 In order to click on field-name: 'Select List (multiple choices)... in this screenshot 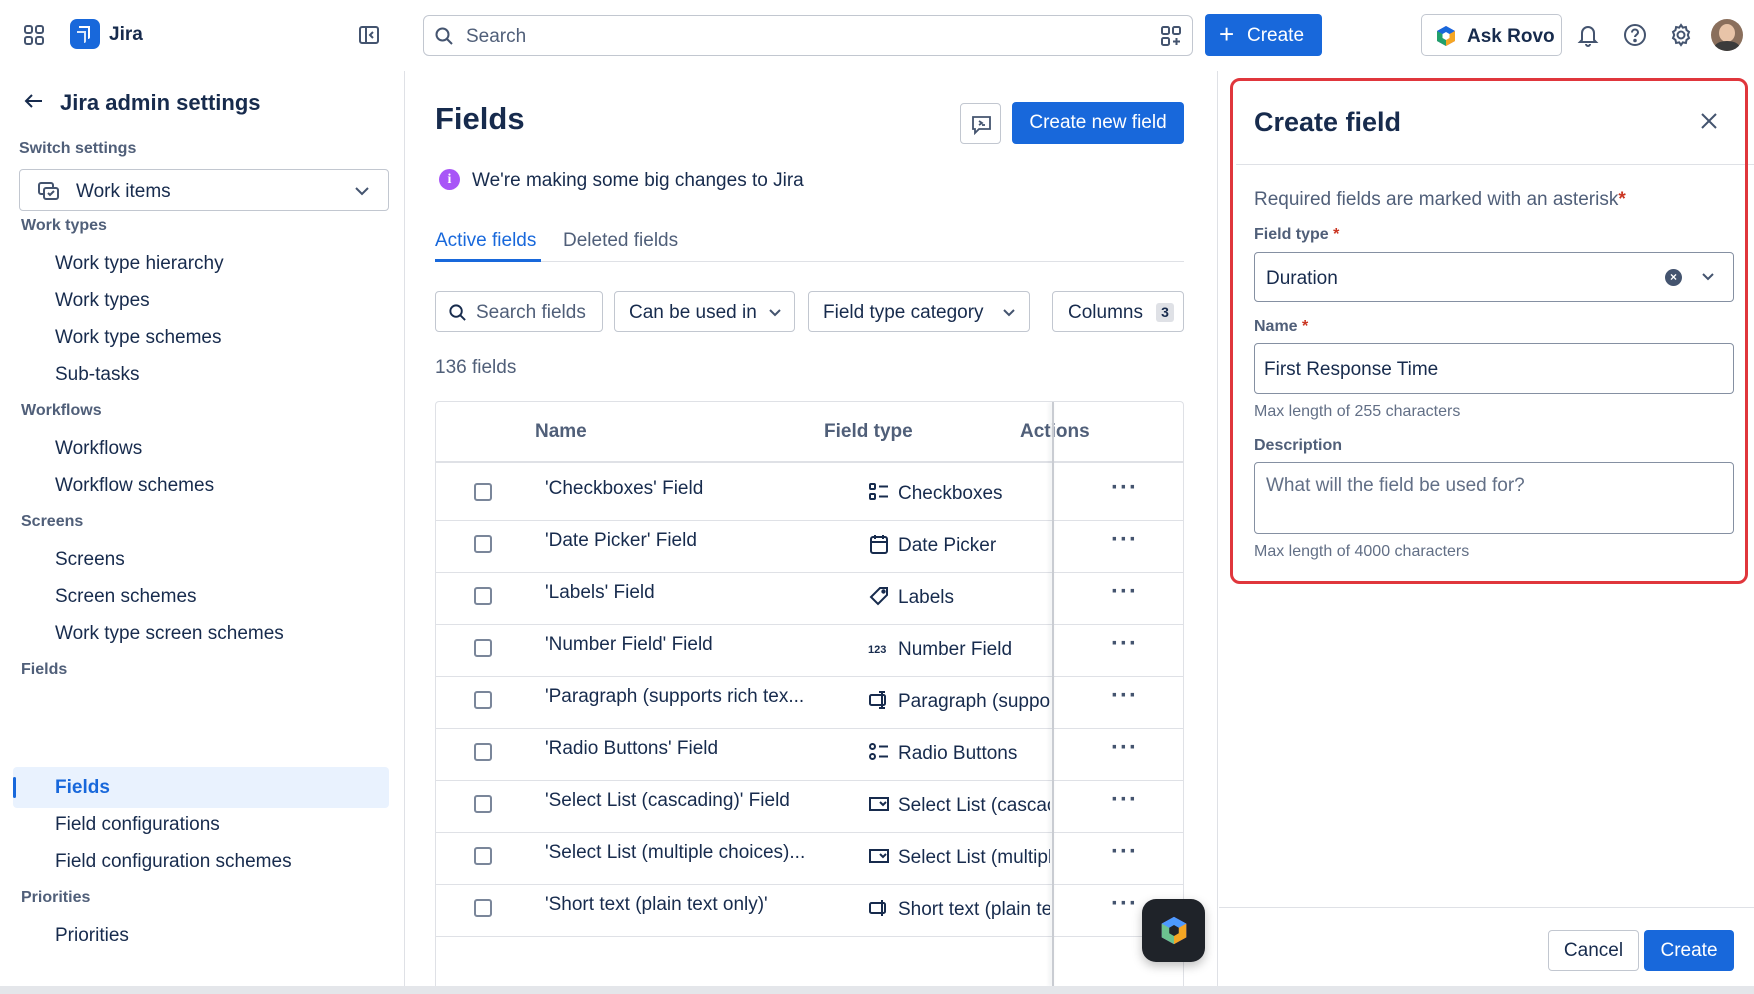, I will do `click(675, 853)`.